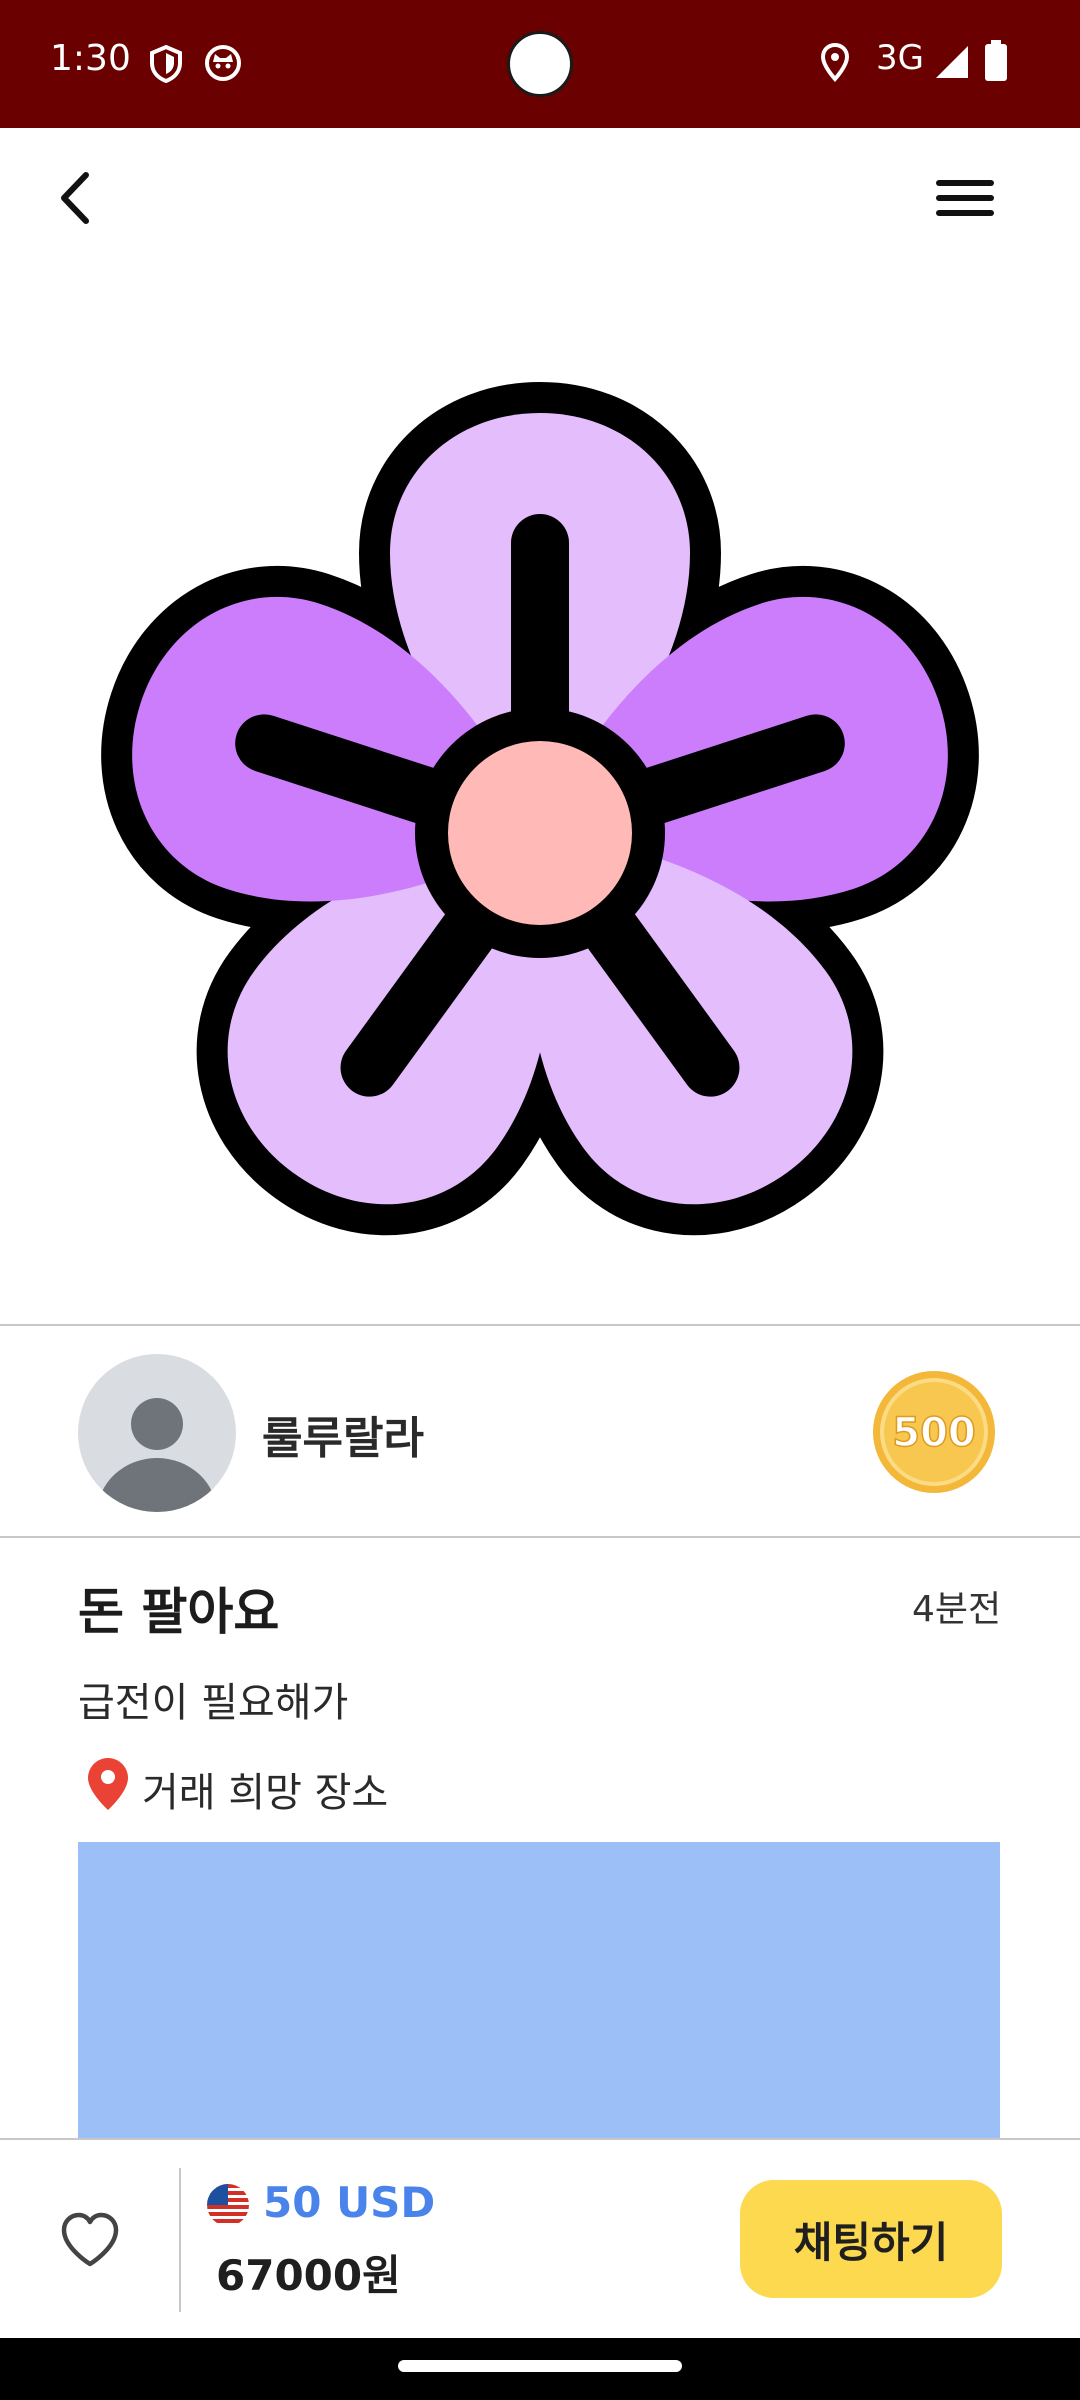 Image resolution: width=1080 pixels, height=2400 pixels. Describe the element at coordinates (166, 64) in the screenshot. I see `shield-icon` at that location.